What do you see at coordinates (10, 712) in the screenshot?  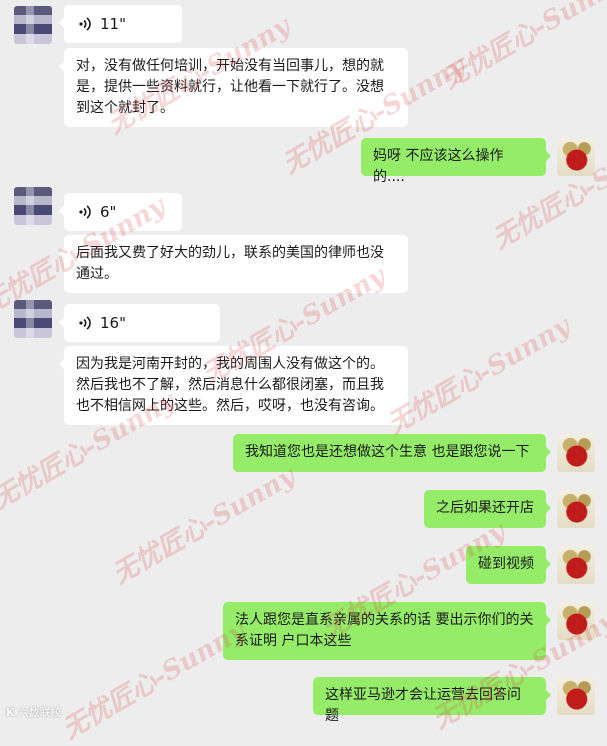 I see `logo-mark: K` at bounding box center [10, 712].